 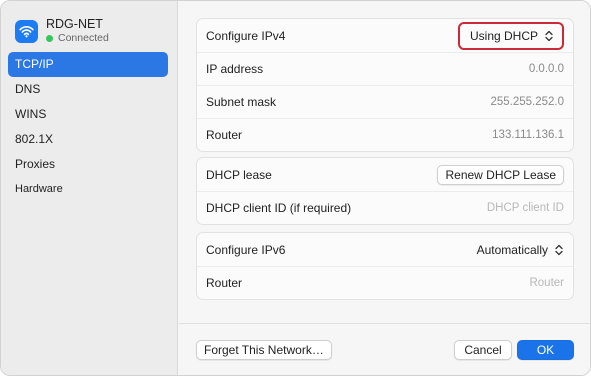 What do you see at coordinates (49, 38) in the screenshot?
I see `status-dot-icon` at bounding box center [49, 38].